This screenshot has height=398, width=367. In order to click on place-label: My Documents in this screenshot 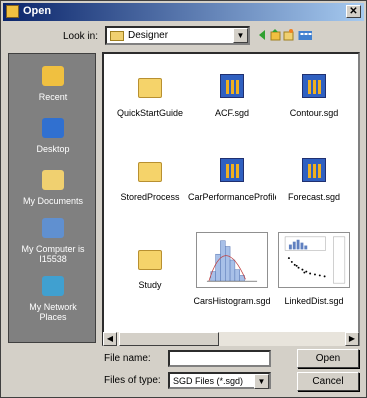, I will do `click(53, 201)`.